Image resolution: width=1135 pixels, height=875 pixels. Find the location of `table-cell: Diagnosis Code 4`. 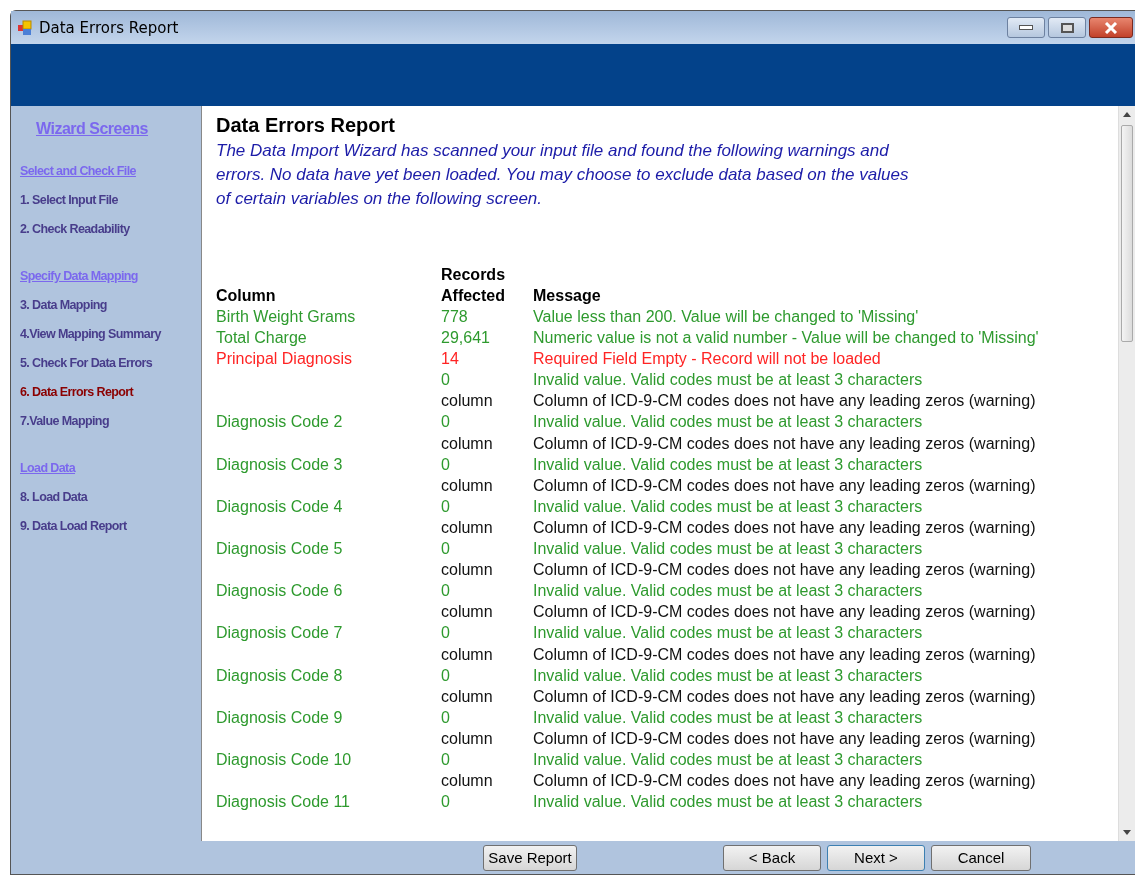

table-cell: Diagnosis Code 4 is located at coordinates (279, 506).